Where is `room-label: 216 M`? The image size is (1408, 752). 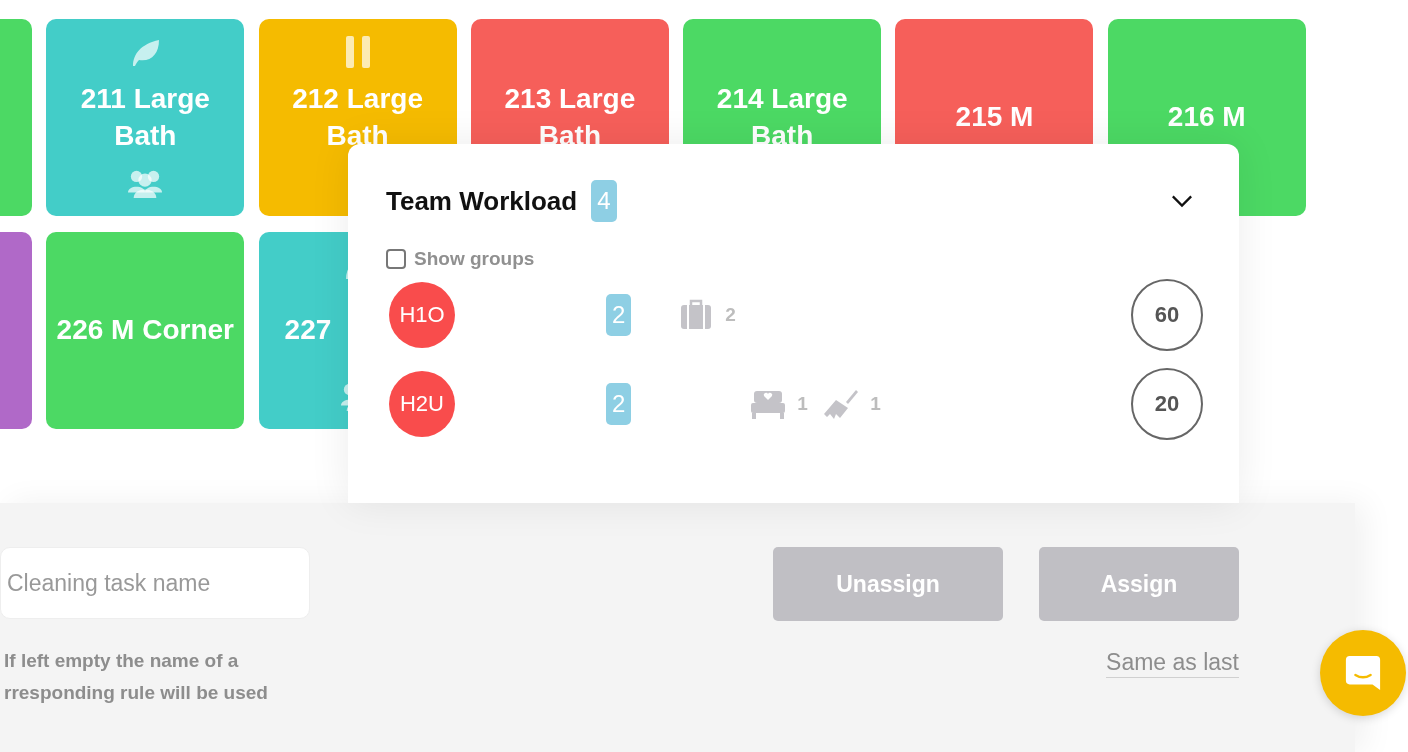 room-label: 216 M is located at coordinates (1206, 117).